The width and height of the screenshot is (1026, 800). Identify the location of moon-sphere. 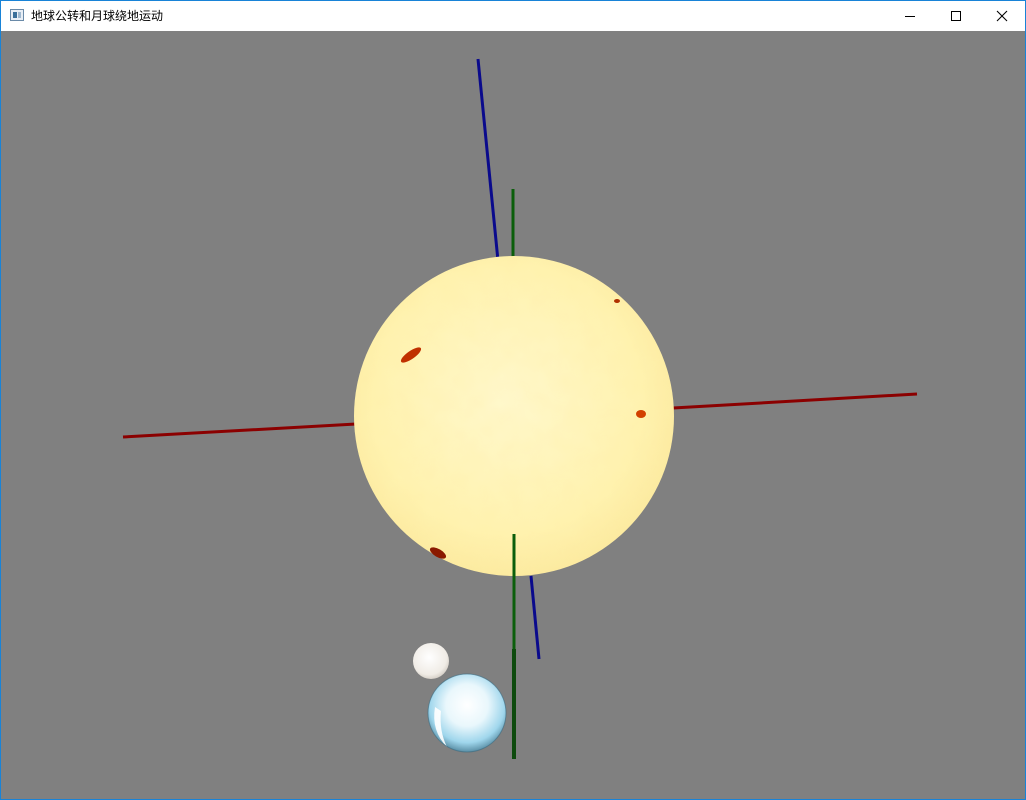
(431, 661).